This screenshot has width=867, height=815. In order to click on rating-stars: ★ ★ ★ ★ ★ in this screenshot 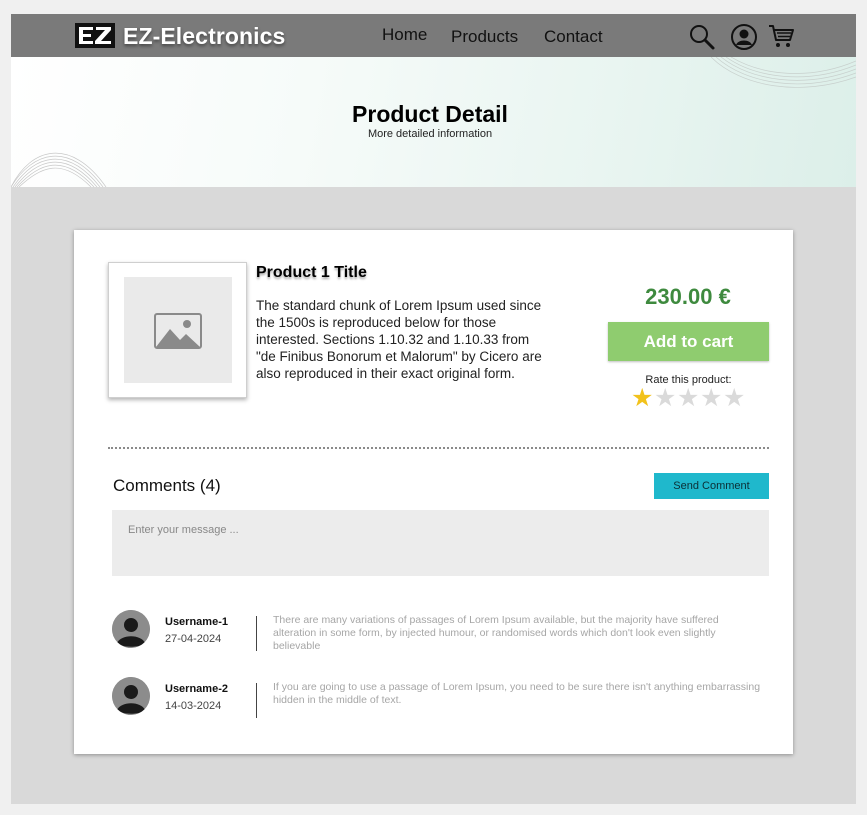, I will do `click(688, 397)`.